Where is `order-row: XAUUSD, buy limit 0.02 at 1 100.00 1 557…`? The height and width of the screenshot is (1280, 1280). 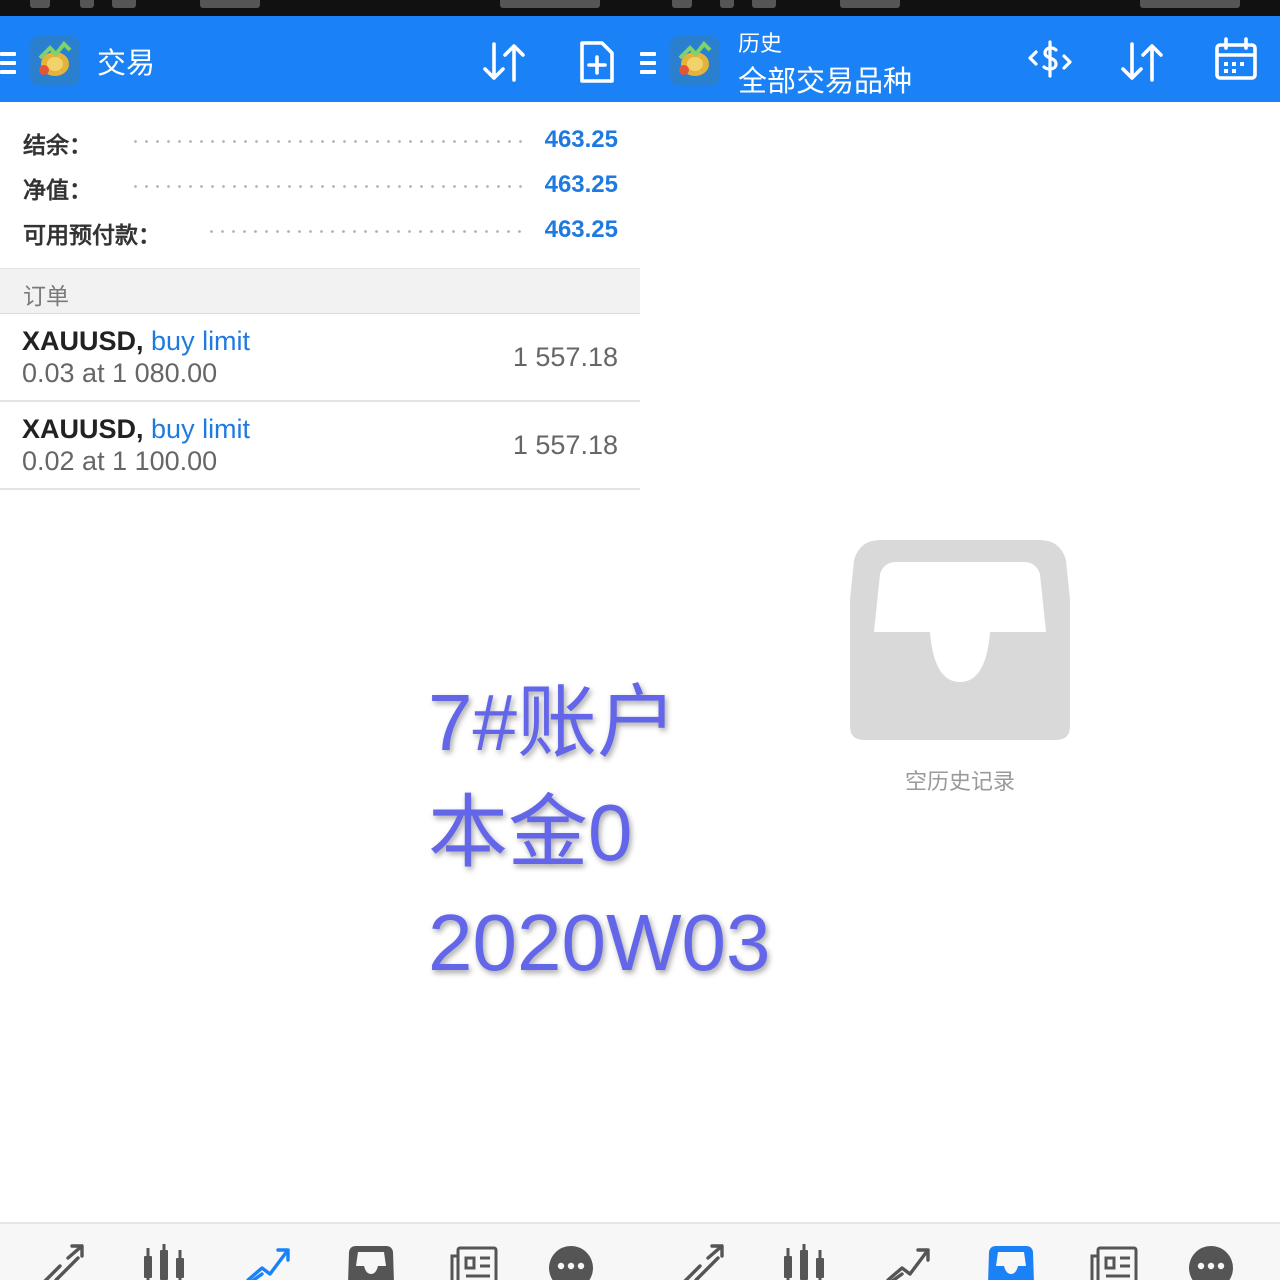
order-row: XAUUSD, buy limit 0.02 at 1 100.00 1 557… is located at coordinates (320, 446).